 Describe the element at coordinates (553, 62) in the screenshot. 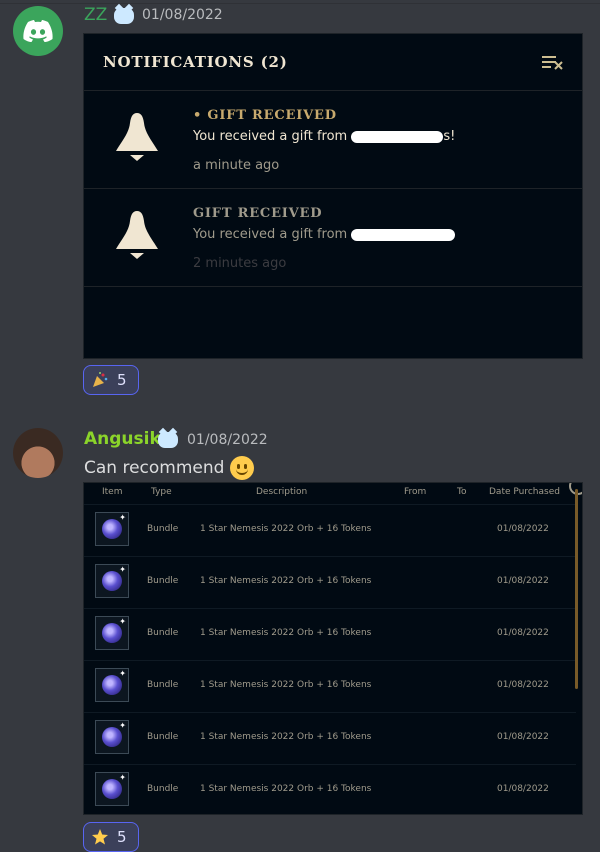

I see `clear-all-icon` at that location.